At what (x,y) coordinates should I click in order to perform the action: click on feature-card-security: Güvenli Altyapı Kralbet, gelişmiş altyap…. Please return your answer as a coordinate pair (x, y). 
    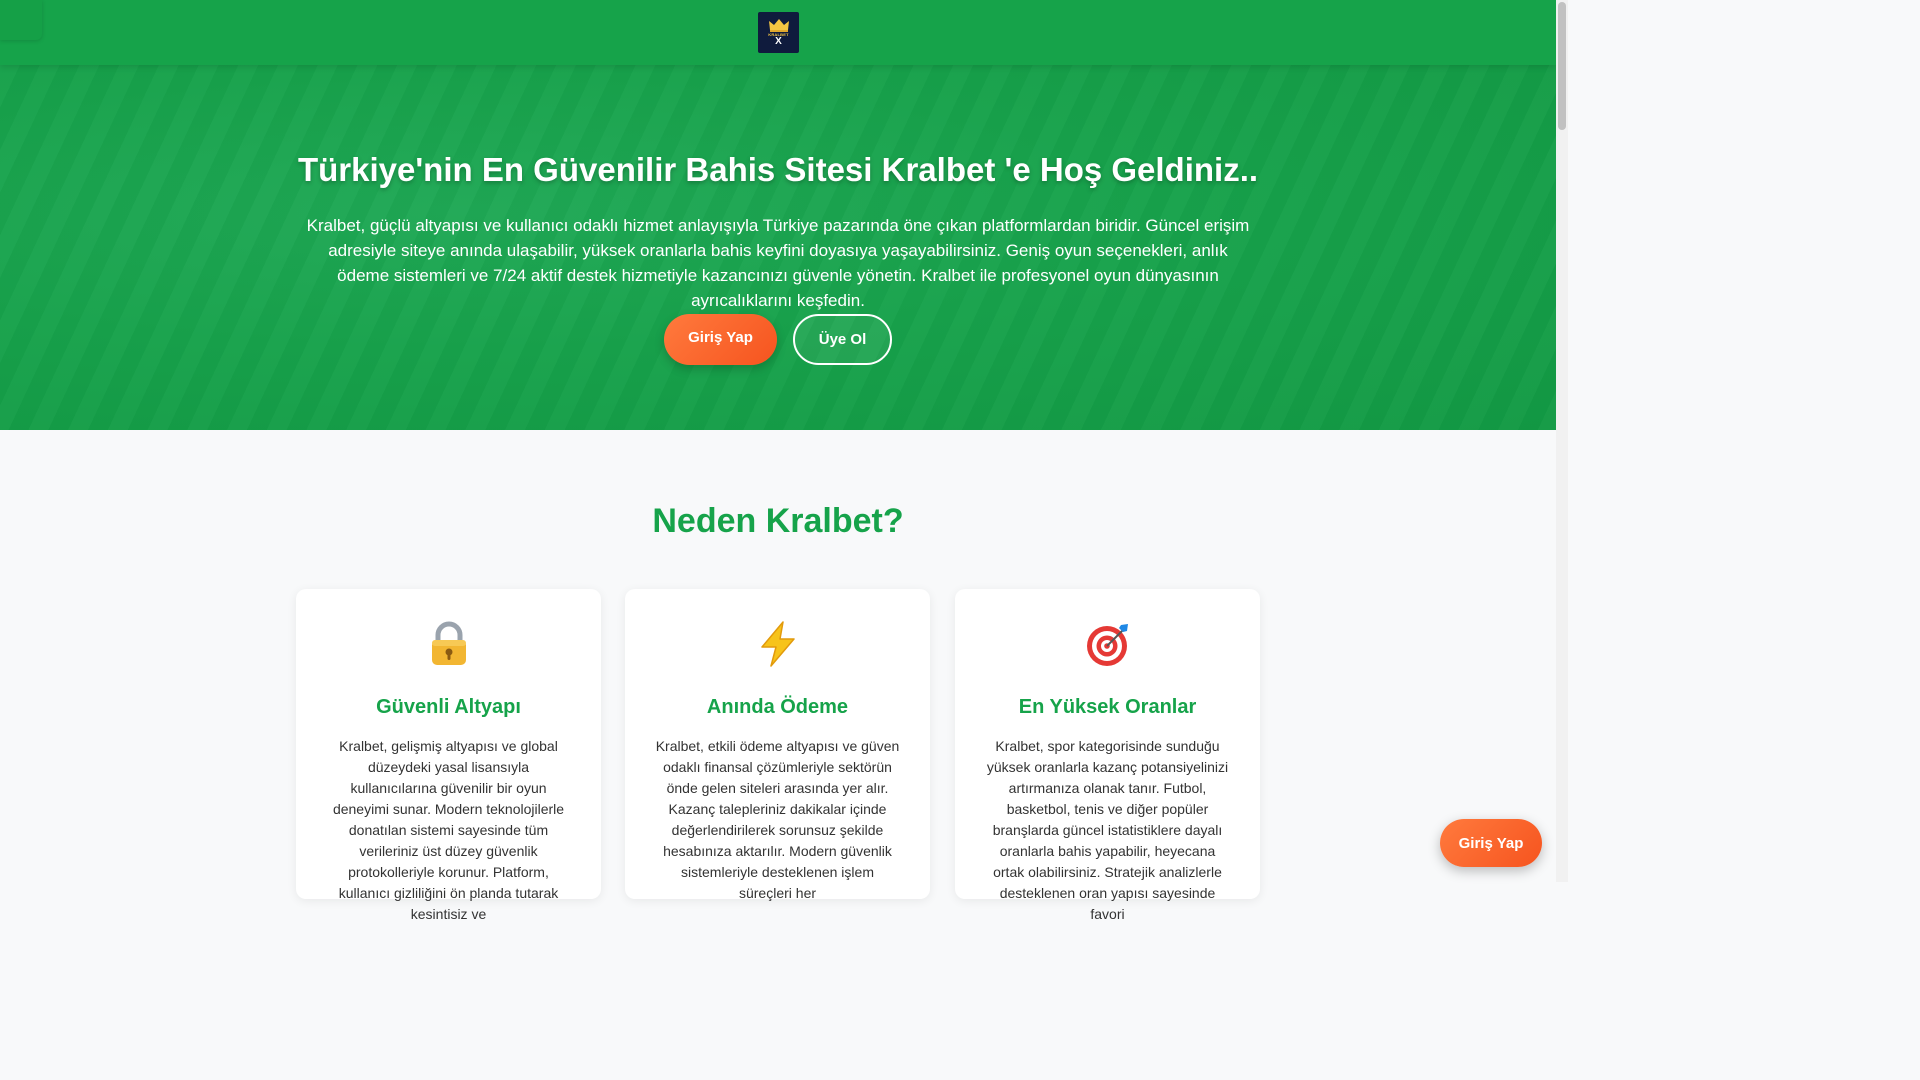
    Looking at the image, I should click on (448, 755).